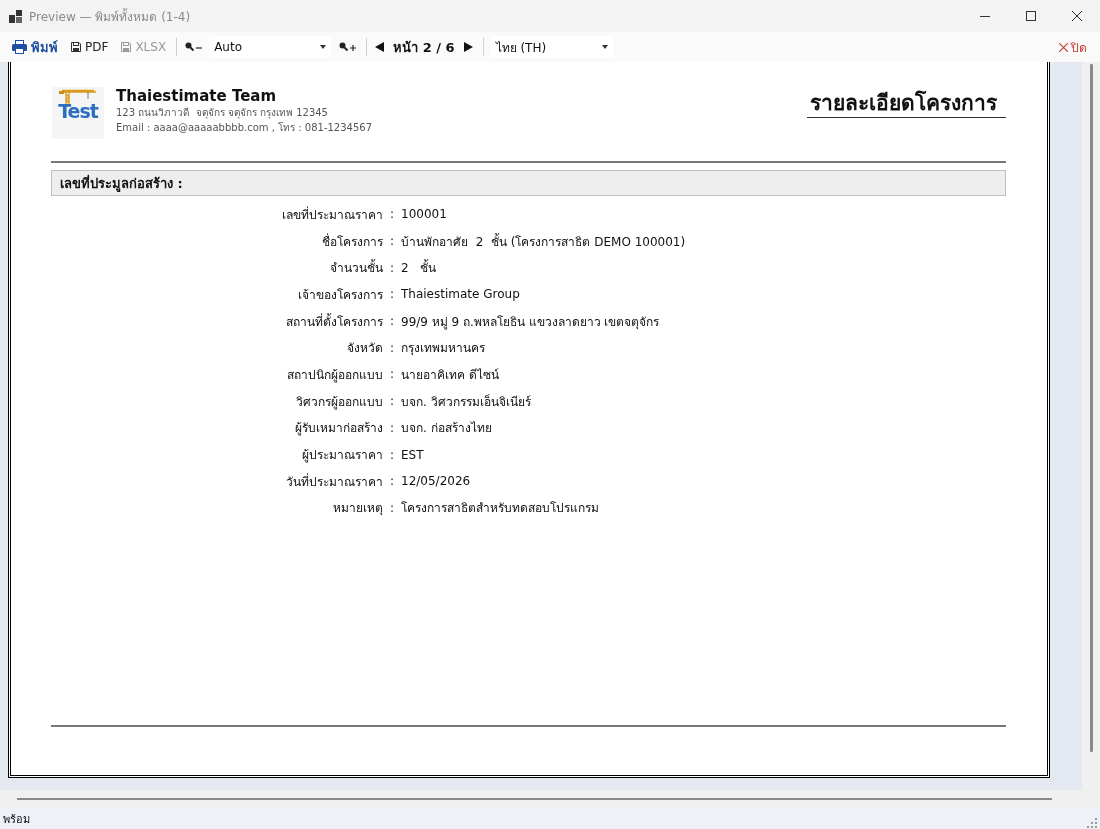 This screenshot has width=1100, height=829. Describe the element at coordinates (365, 349) in the screenshot. I see `field-label: จังหวัด` at that location.